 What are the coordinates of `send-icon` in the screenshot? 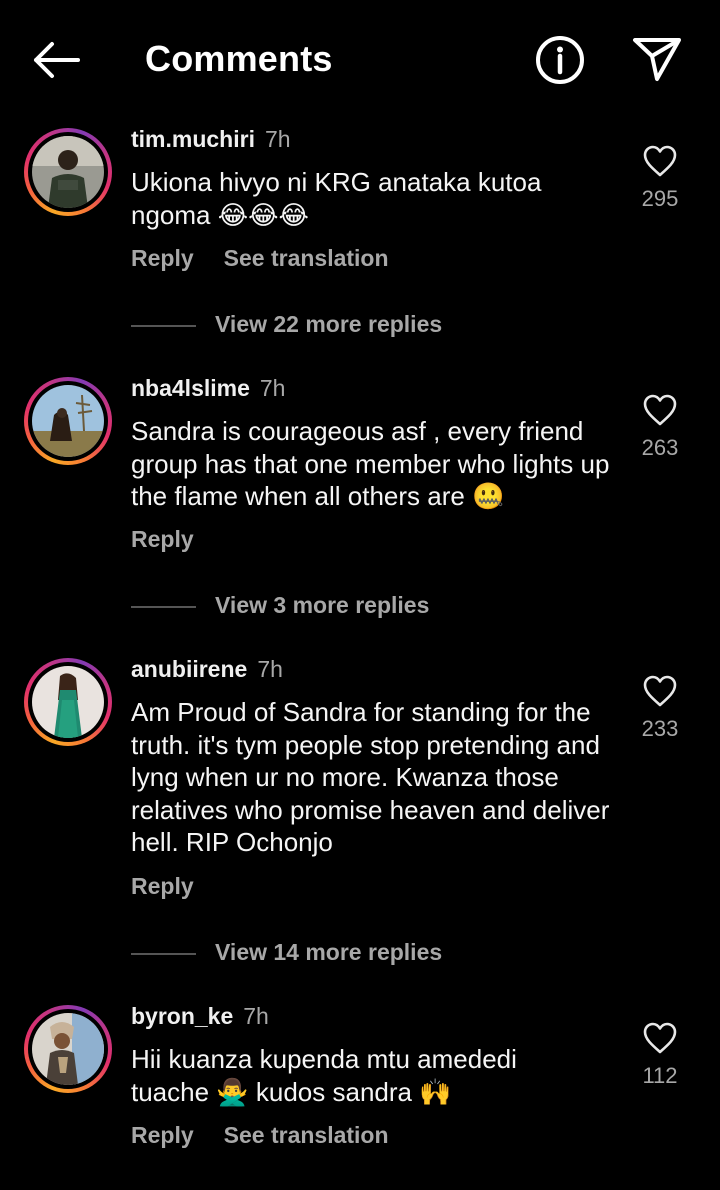 It's located at (657, 59).